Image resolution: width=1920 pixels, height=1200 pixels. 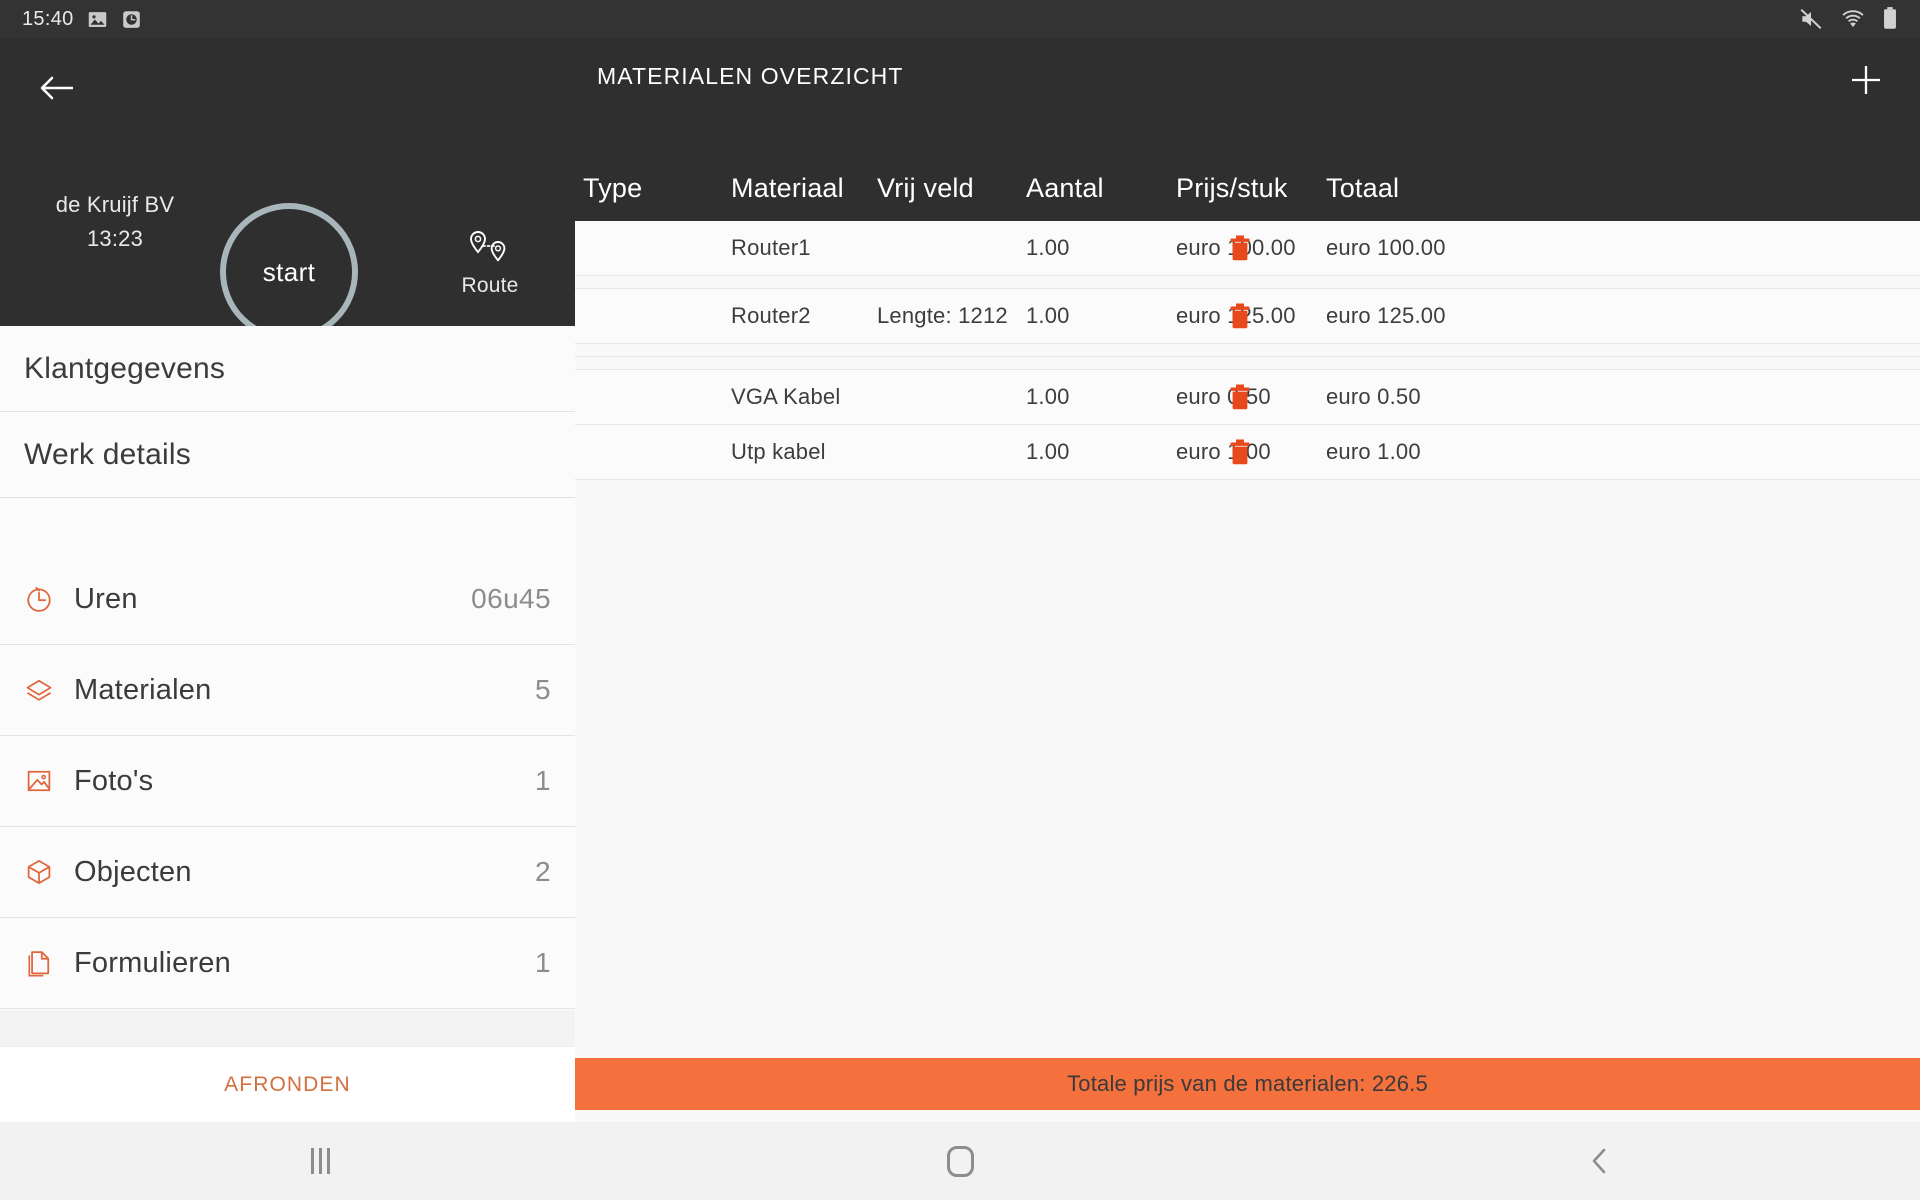 What do you see at coordinates (143, 689) in the screenshot?
I see `sidebar-item-label: Materialen` at bounding box center [143, 689].